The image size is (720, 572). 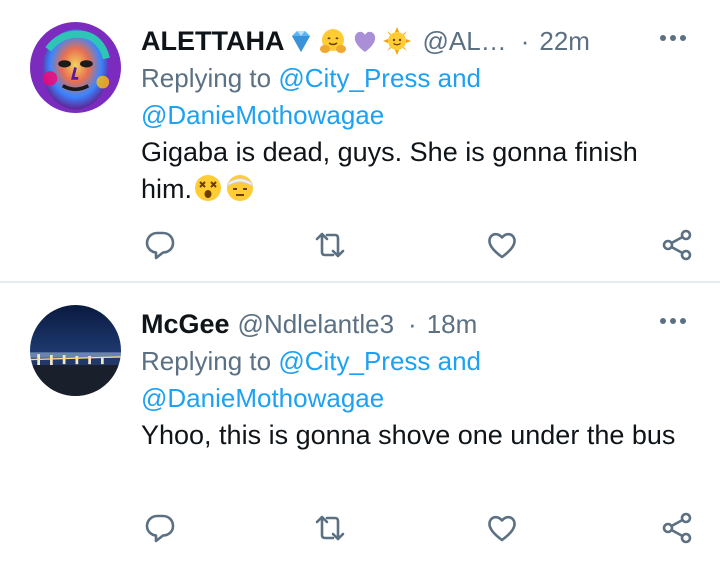 I want to click on user-handle: @Ndlelantle3, so click(x=316, y=324).